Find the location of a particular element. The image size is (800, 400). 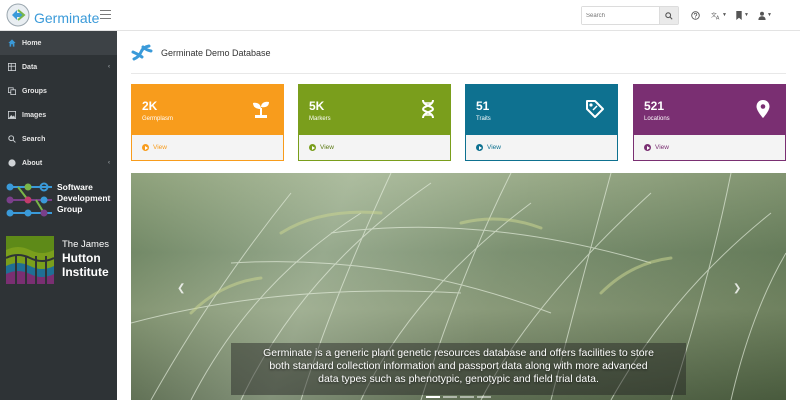

carousel-prev-icon: ❮ is located at coordinates (181, 288).